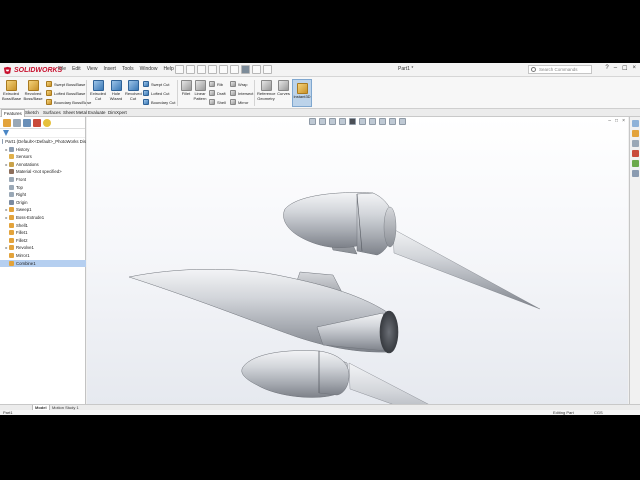 The height and width of the screenshot is (480, 640). I want to click on search-placeholder: Search Commands, so click(558, 69).